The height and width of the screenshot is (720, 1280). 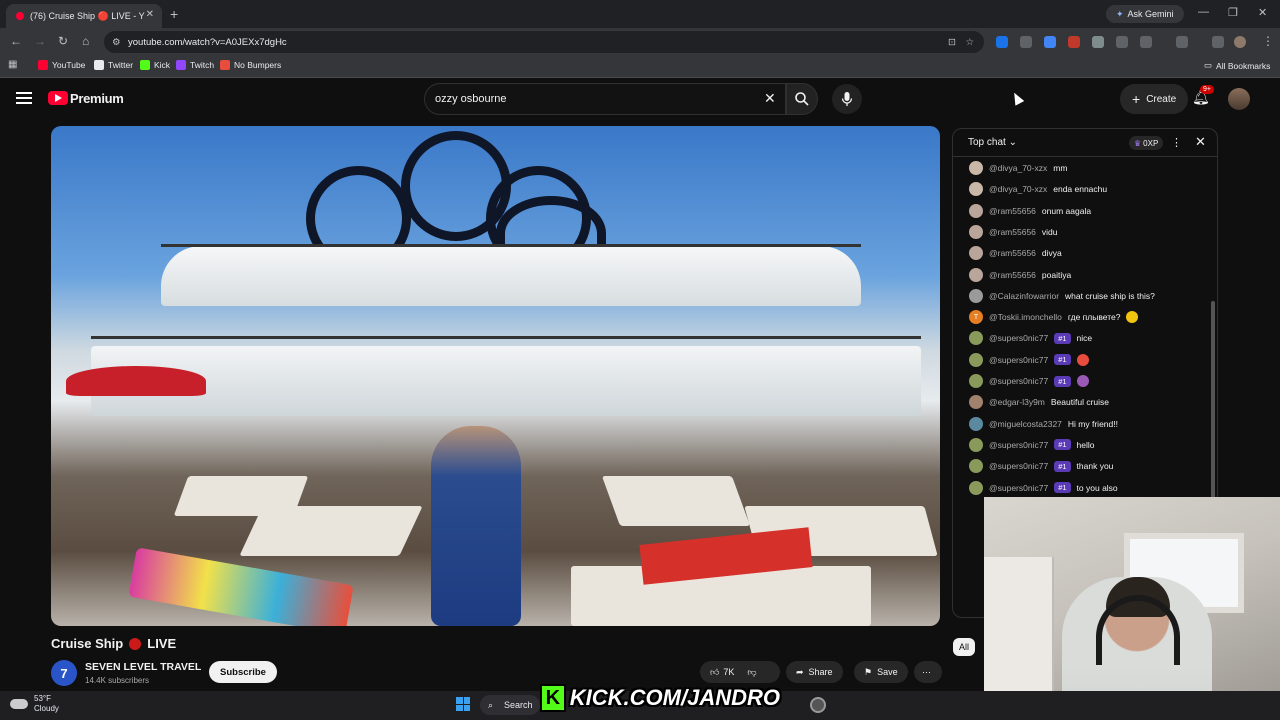 I want to click on youtube-logo-icon, so click(x=58, y=98).